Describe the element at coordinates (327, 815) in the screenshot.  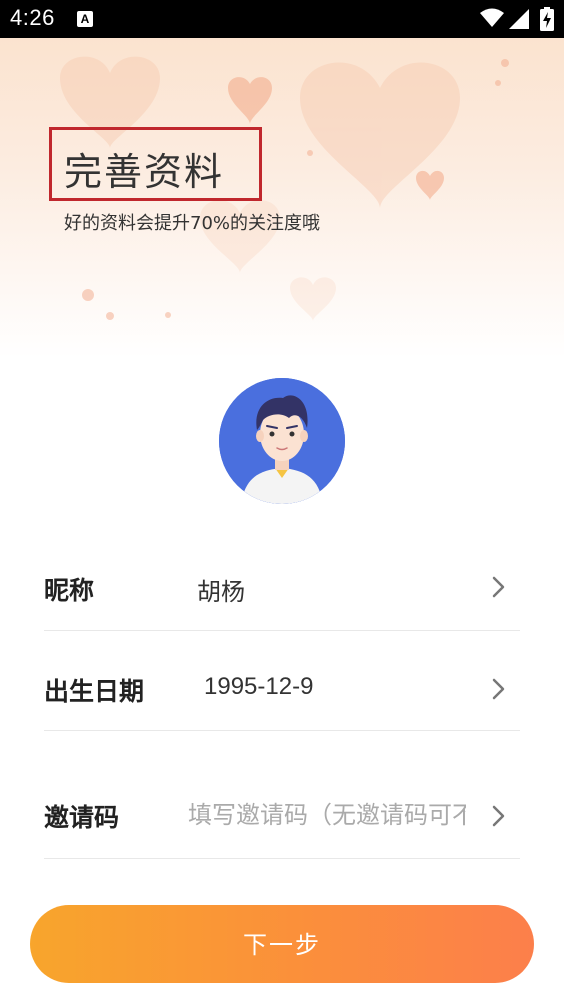
I see `invite-code-input` at that location.